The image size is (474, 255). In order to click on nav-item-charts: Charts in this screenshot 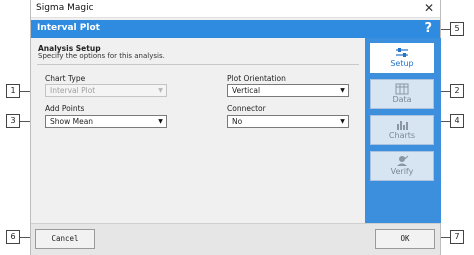, I will do `click(402, 130)`.